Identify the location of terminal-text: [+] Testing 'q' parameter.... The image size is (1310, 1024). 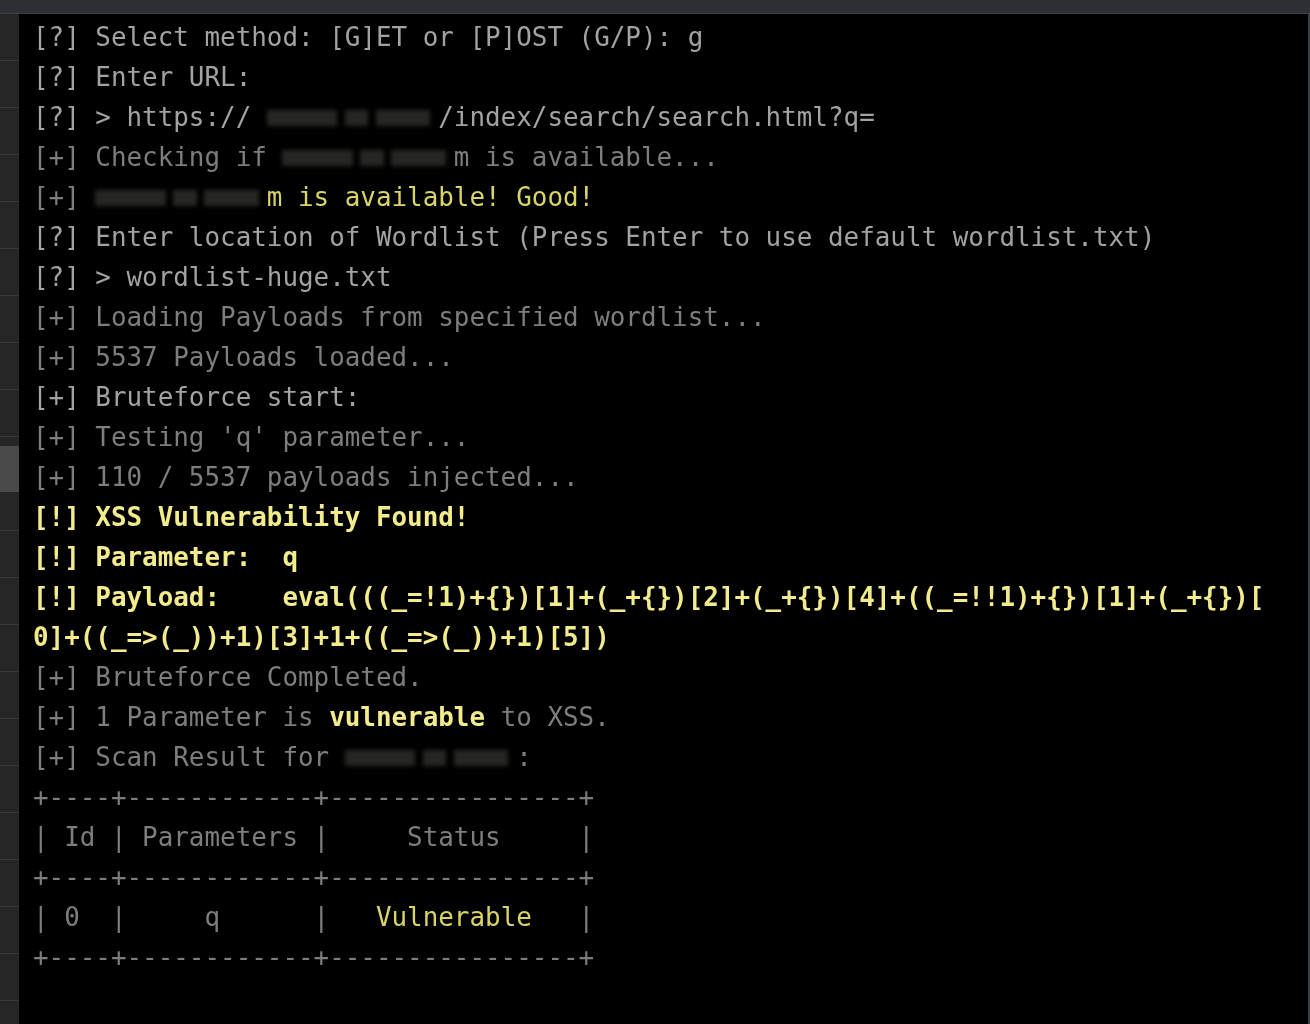
(251, 438).